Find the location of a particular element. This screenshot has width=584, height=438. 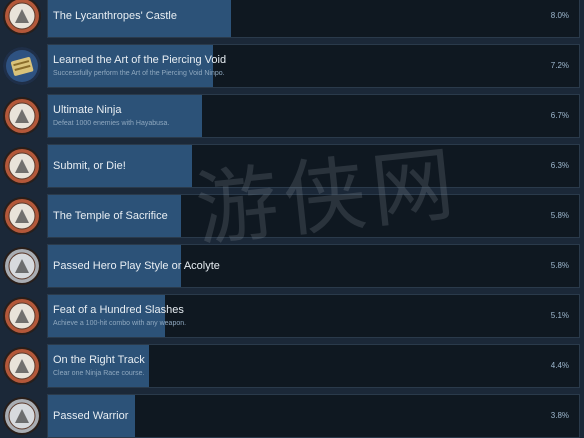

progress-bar: Submit, or Die! 6.3% is located at coordinates (313, 166).